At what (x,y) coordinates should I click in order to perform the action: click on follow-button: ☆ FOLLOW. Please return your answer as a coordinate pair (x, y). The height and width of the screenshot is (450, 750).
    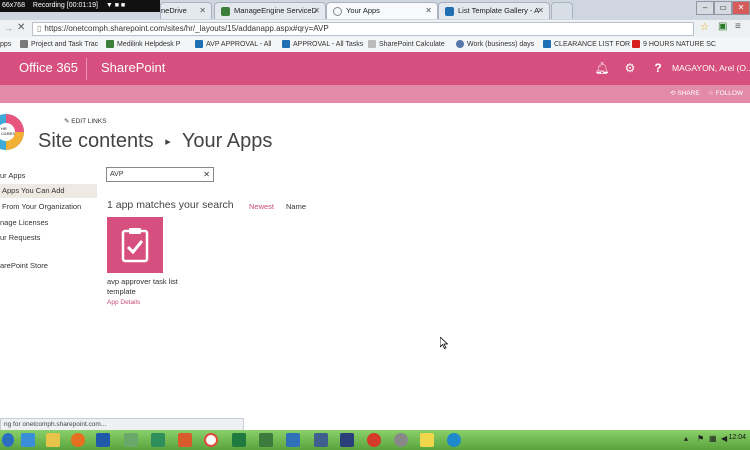
    Looking at the image, I should click on (725, 94).